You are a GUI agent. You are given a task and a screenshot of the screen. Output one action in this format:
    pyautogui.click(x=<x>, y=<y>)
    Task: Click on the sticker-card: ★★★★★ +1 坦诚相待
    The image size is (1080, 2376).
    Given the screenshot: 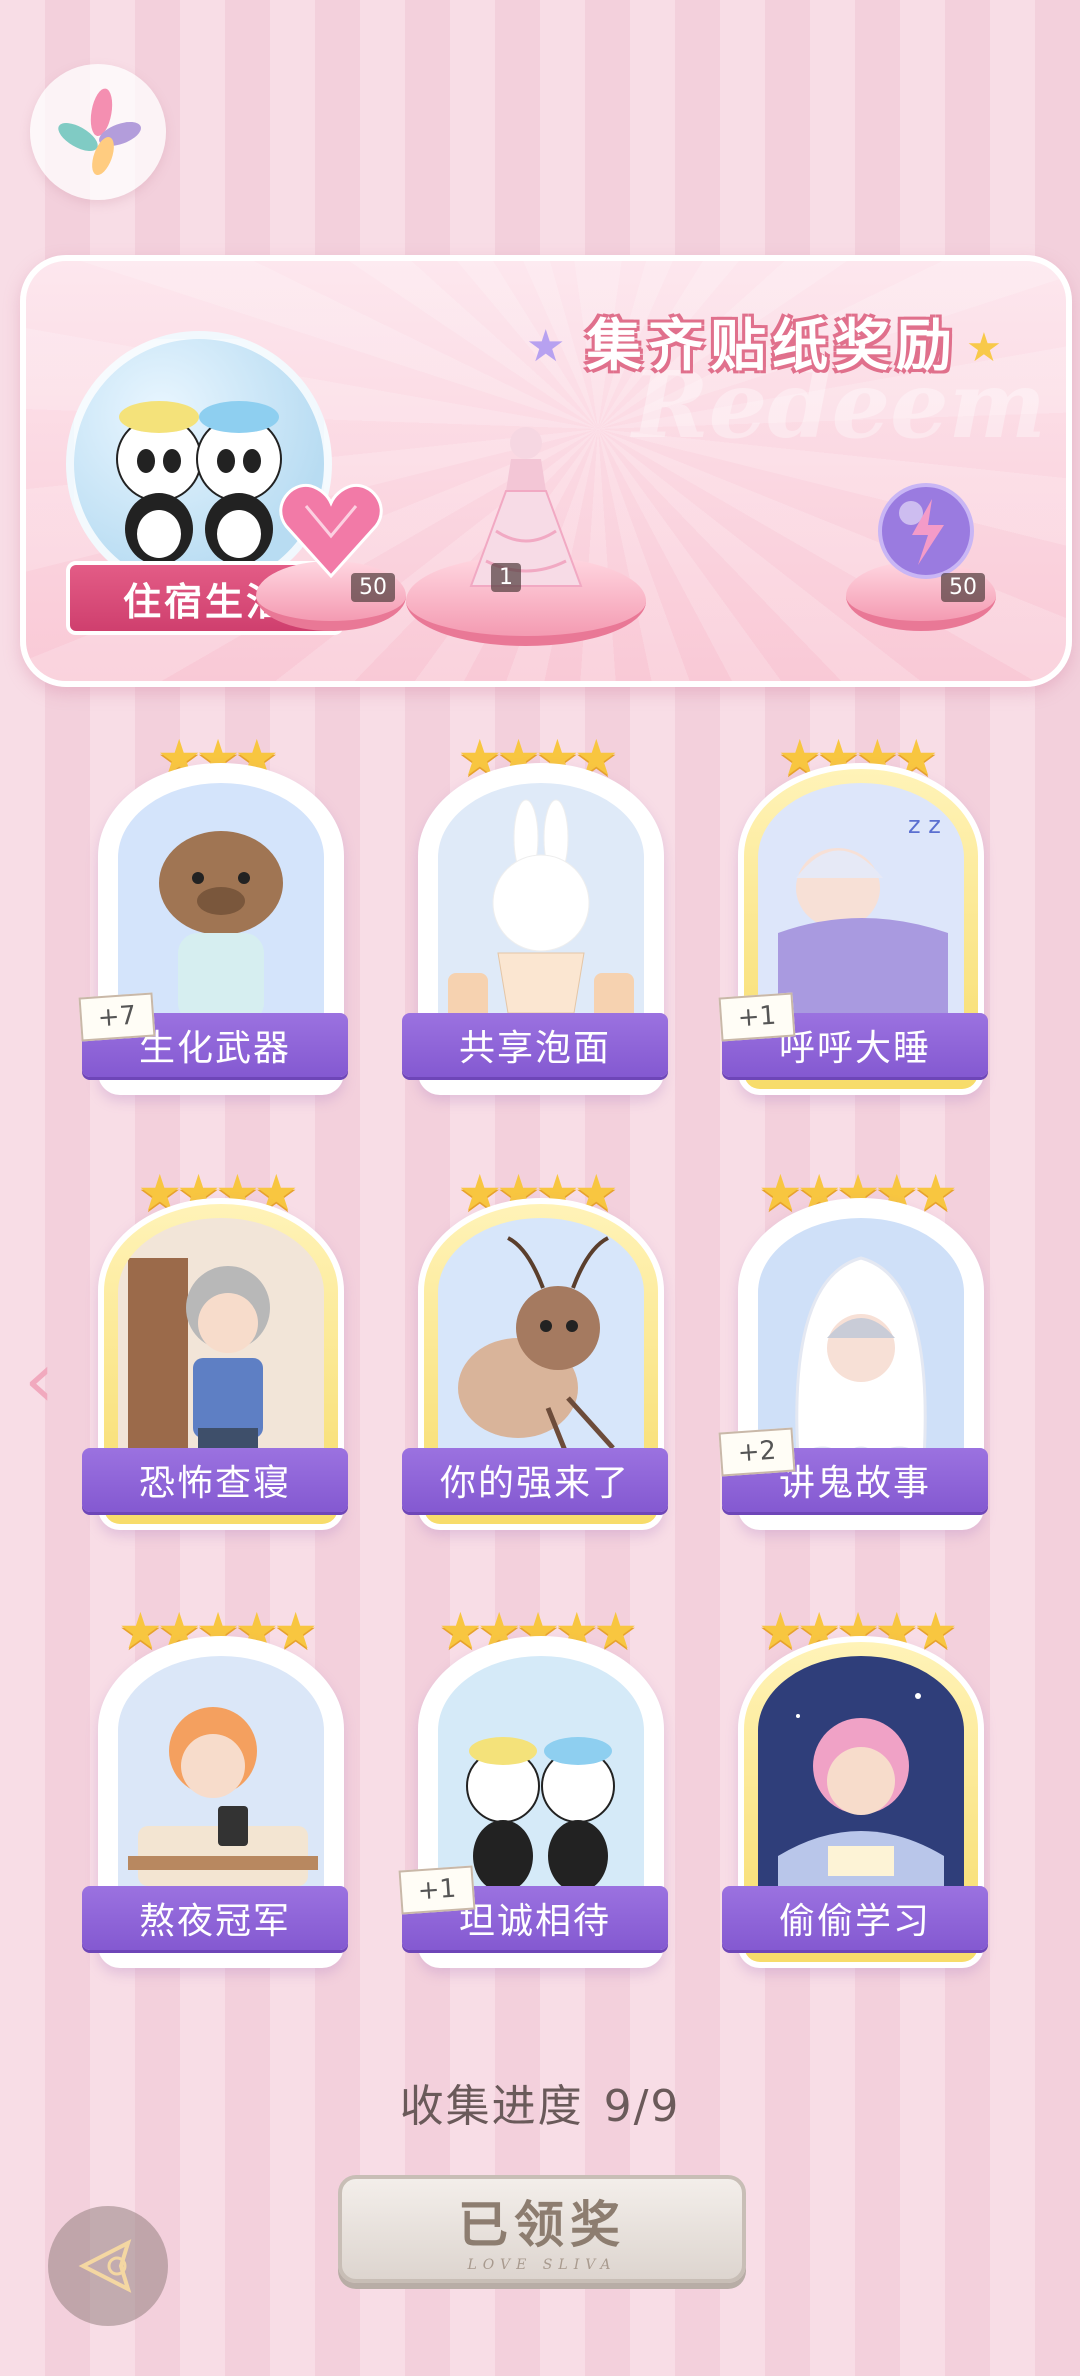 What is the action you would take?
    pyautogui.click(x=533, y=1785)
    